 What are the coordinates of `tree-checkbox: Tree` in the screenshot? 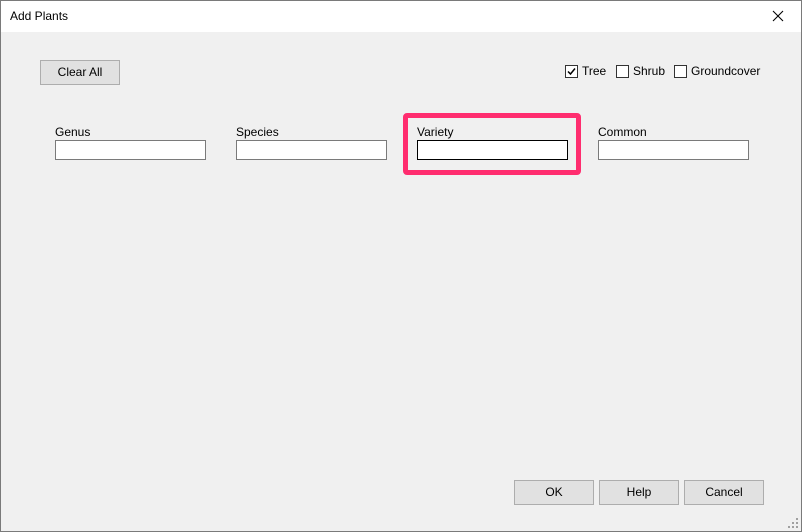 It's located at (585, 71).